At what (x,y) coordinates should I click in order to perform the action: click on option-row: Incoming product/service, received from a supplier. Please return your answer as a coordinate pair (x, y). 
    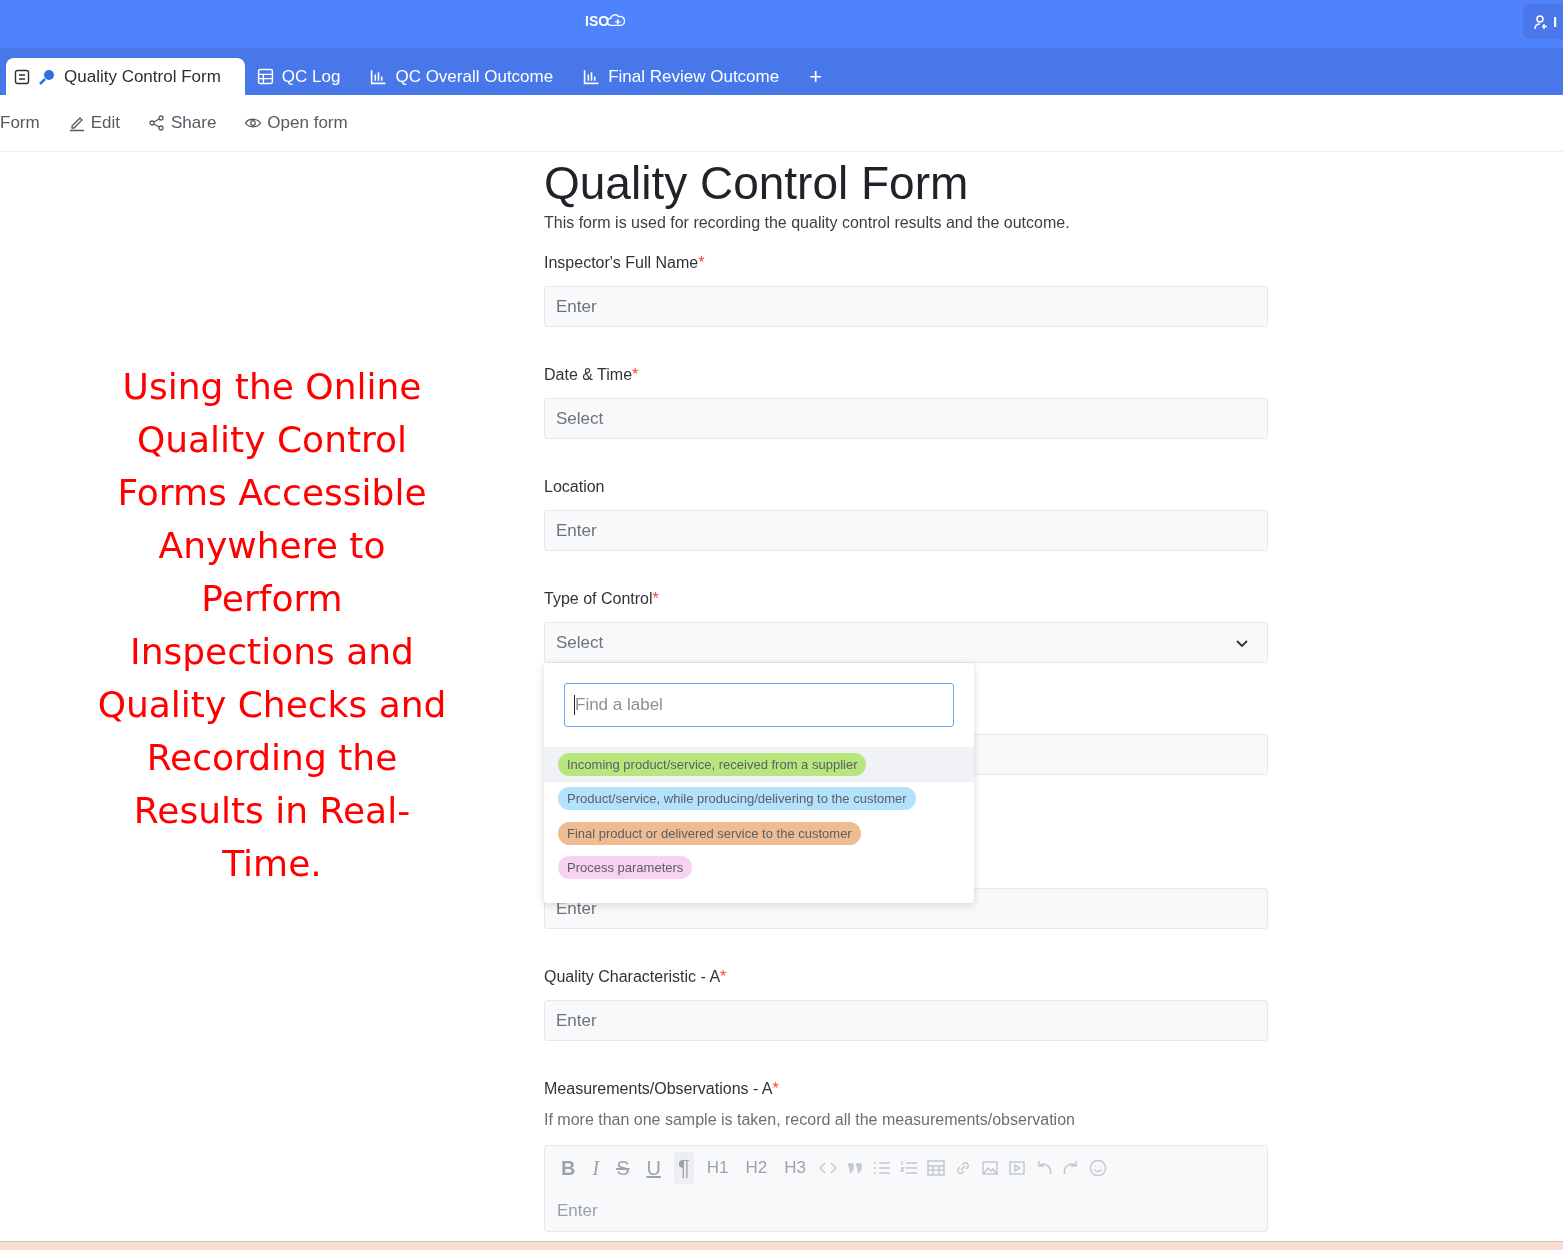
    Looking at the image, I should click on (759, 764).